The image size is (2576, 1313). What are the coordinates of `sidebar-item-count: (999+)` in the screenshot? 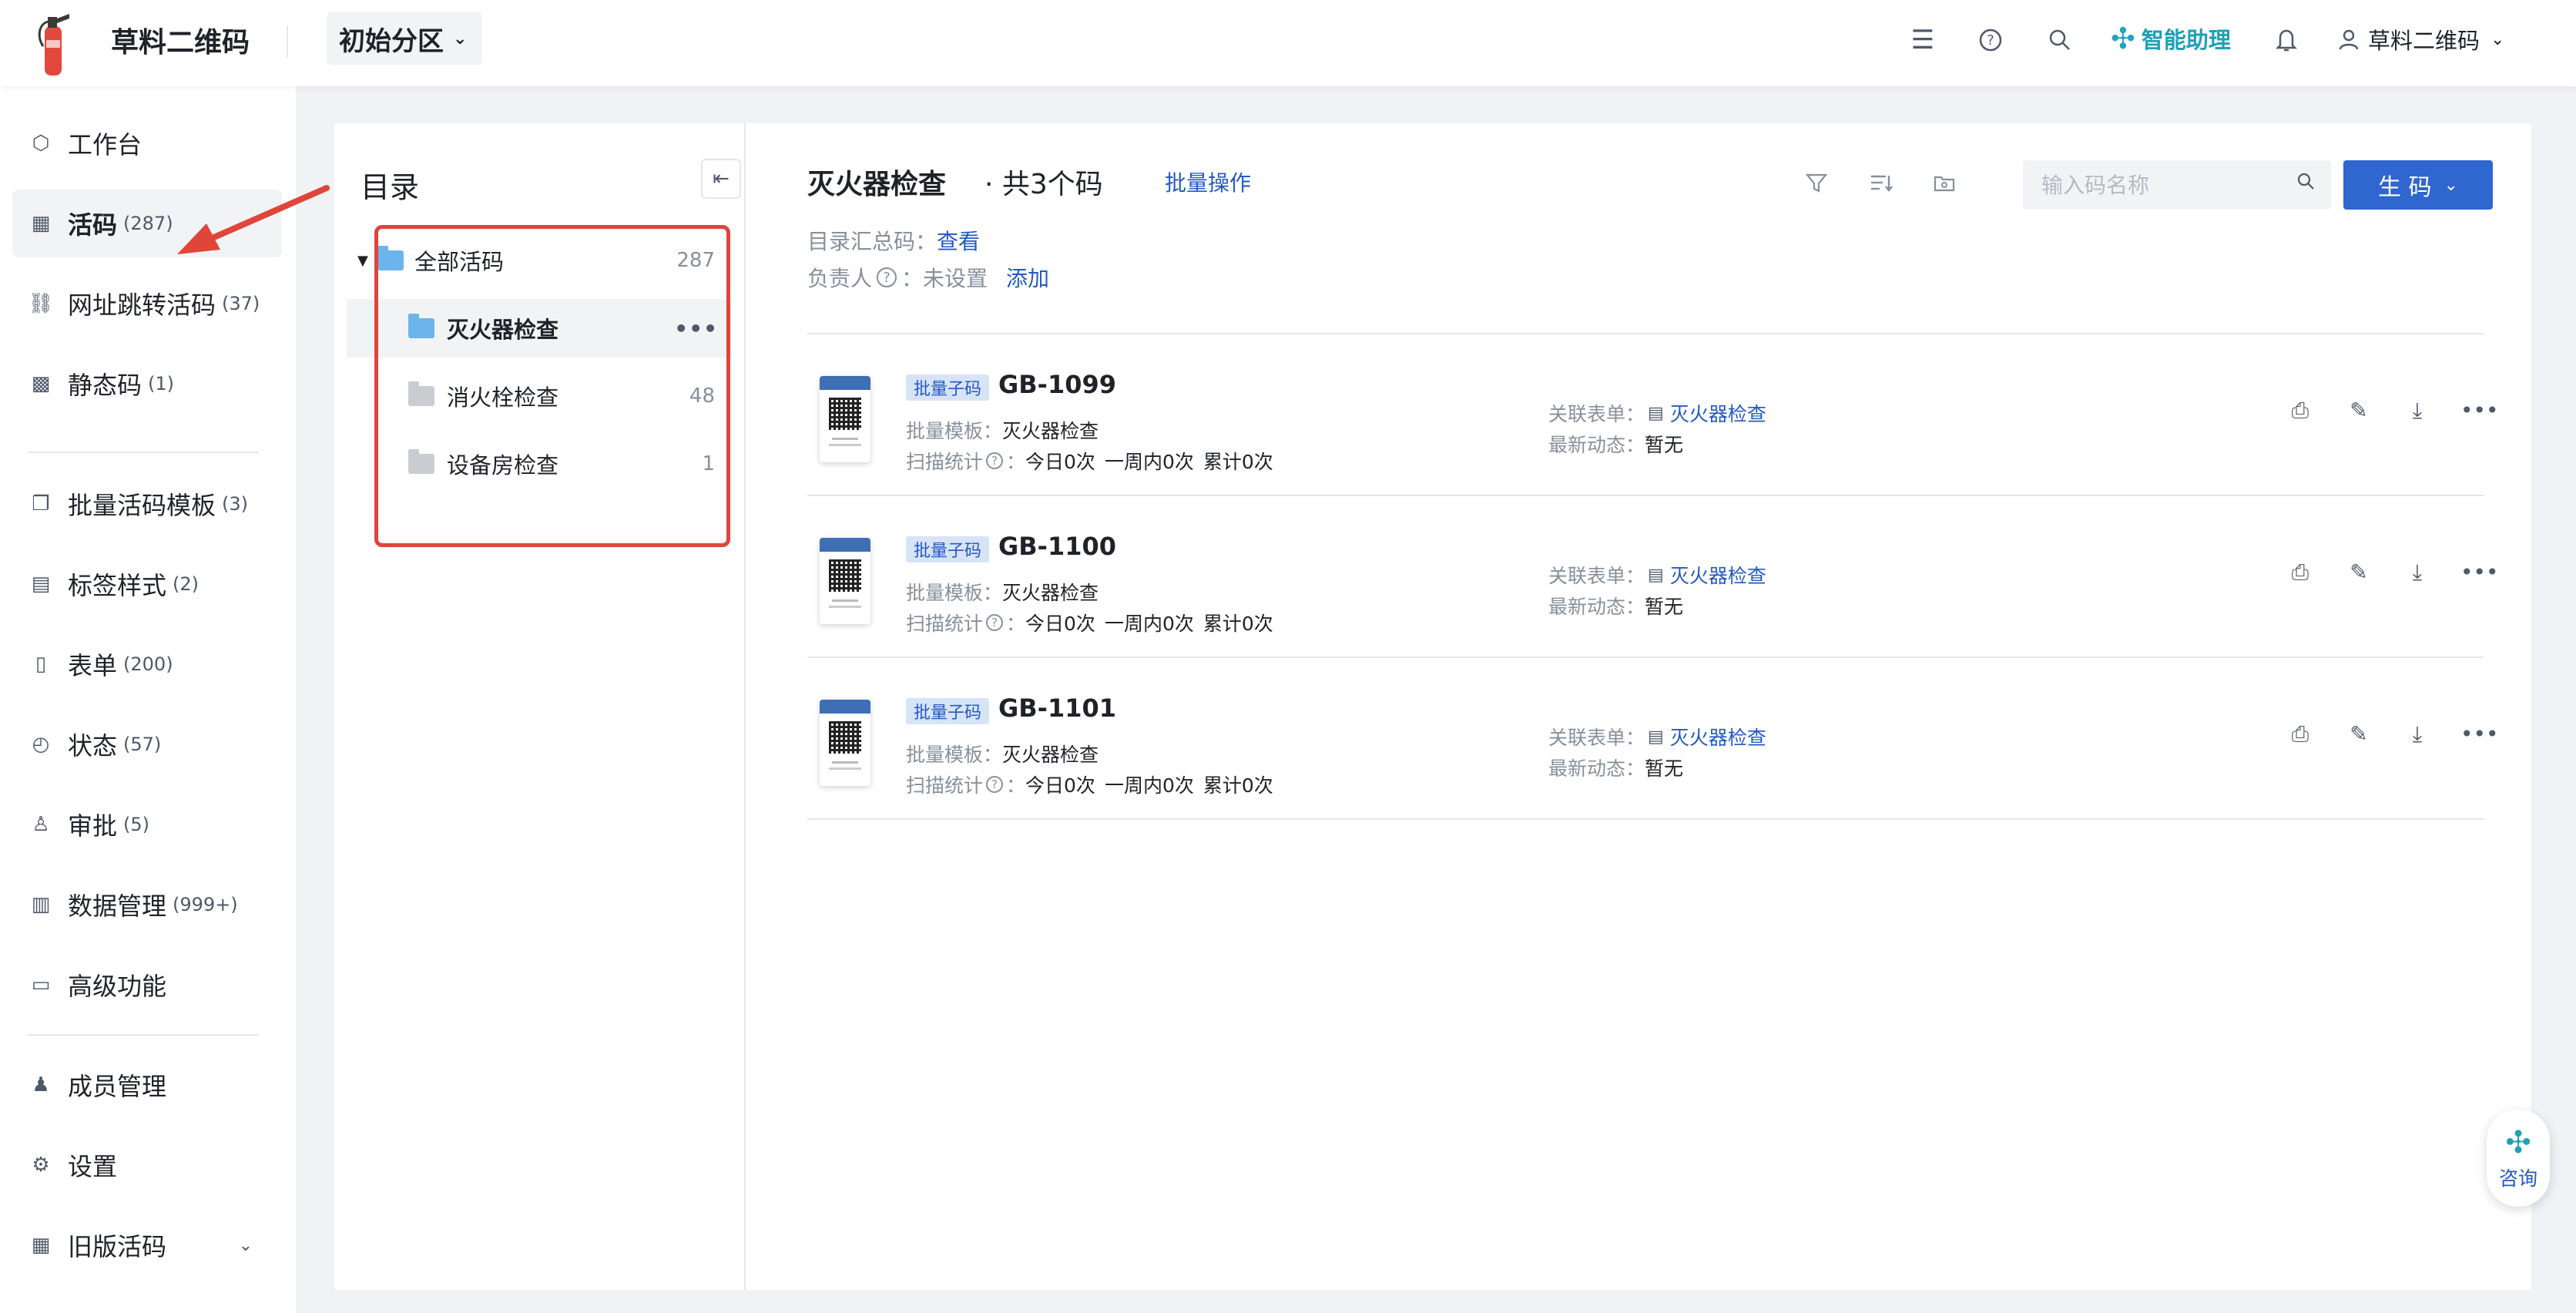 It's located at (205, 904).